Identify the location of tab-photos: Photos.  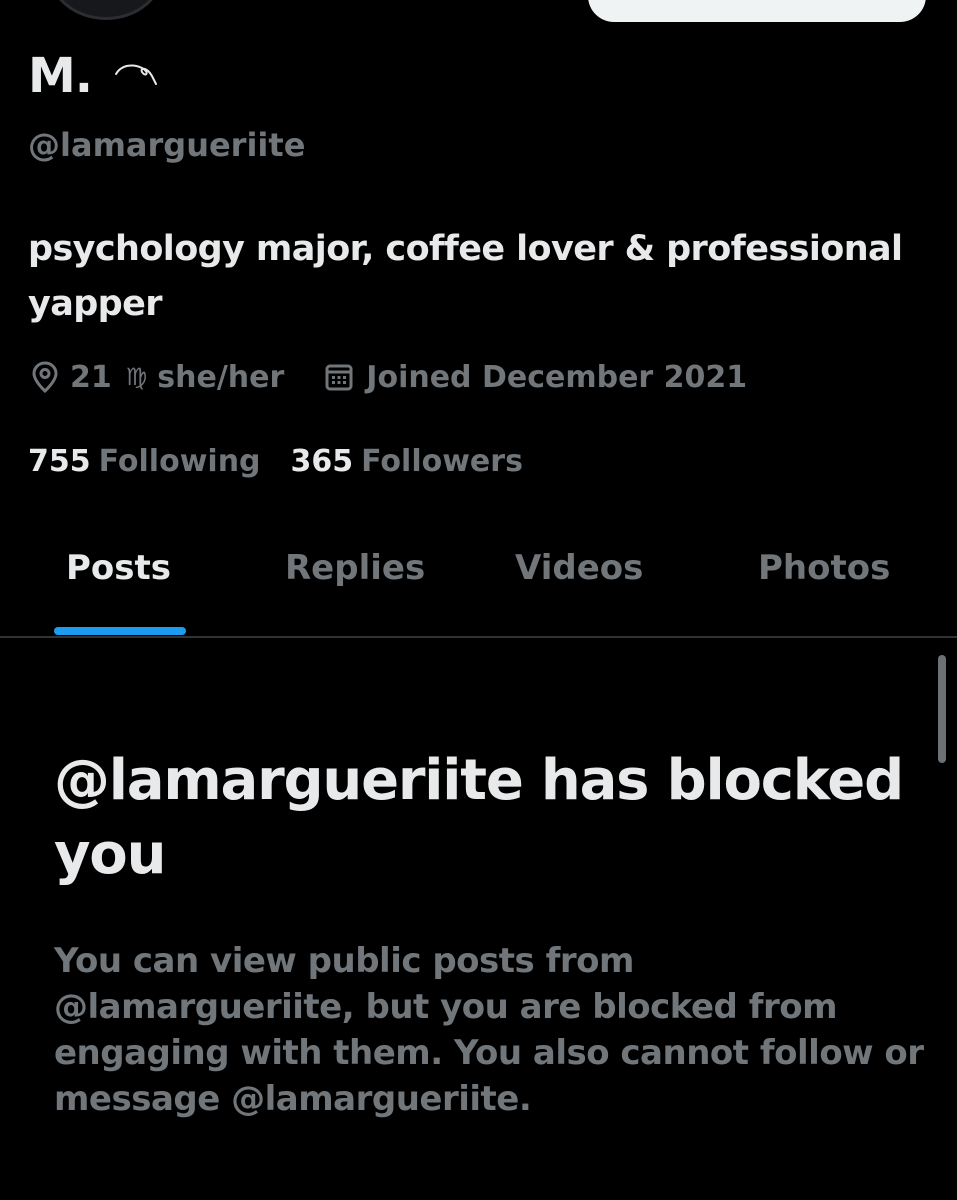
(824, 568).